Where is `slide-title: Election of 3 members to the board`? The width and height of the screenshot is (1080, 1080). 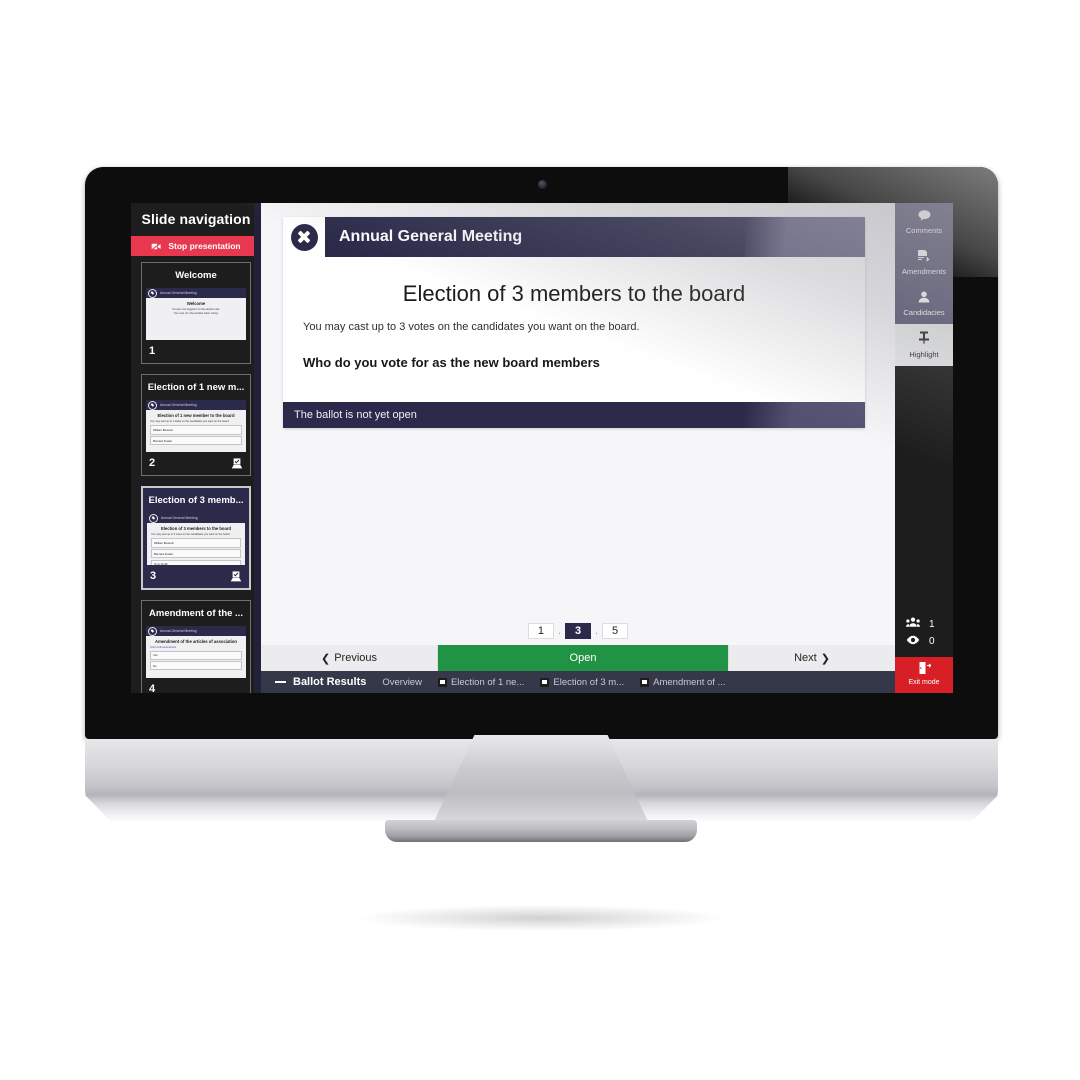
slide-title: Election of 3 members to the board is located at coordinates (574, 293).